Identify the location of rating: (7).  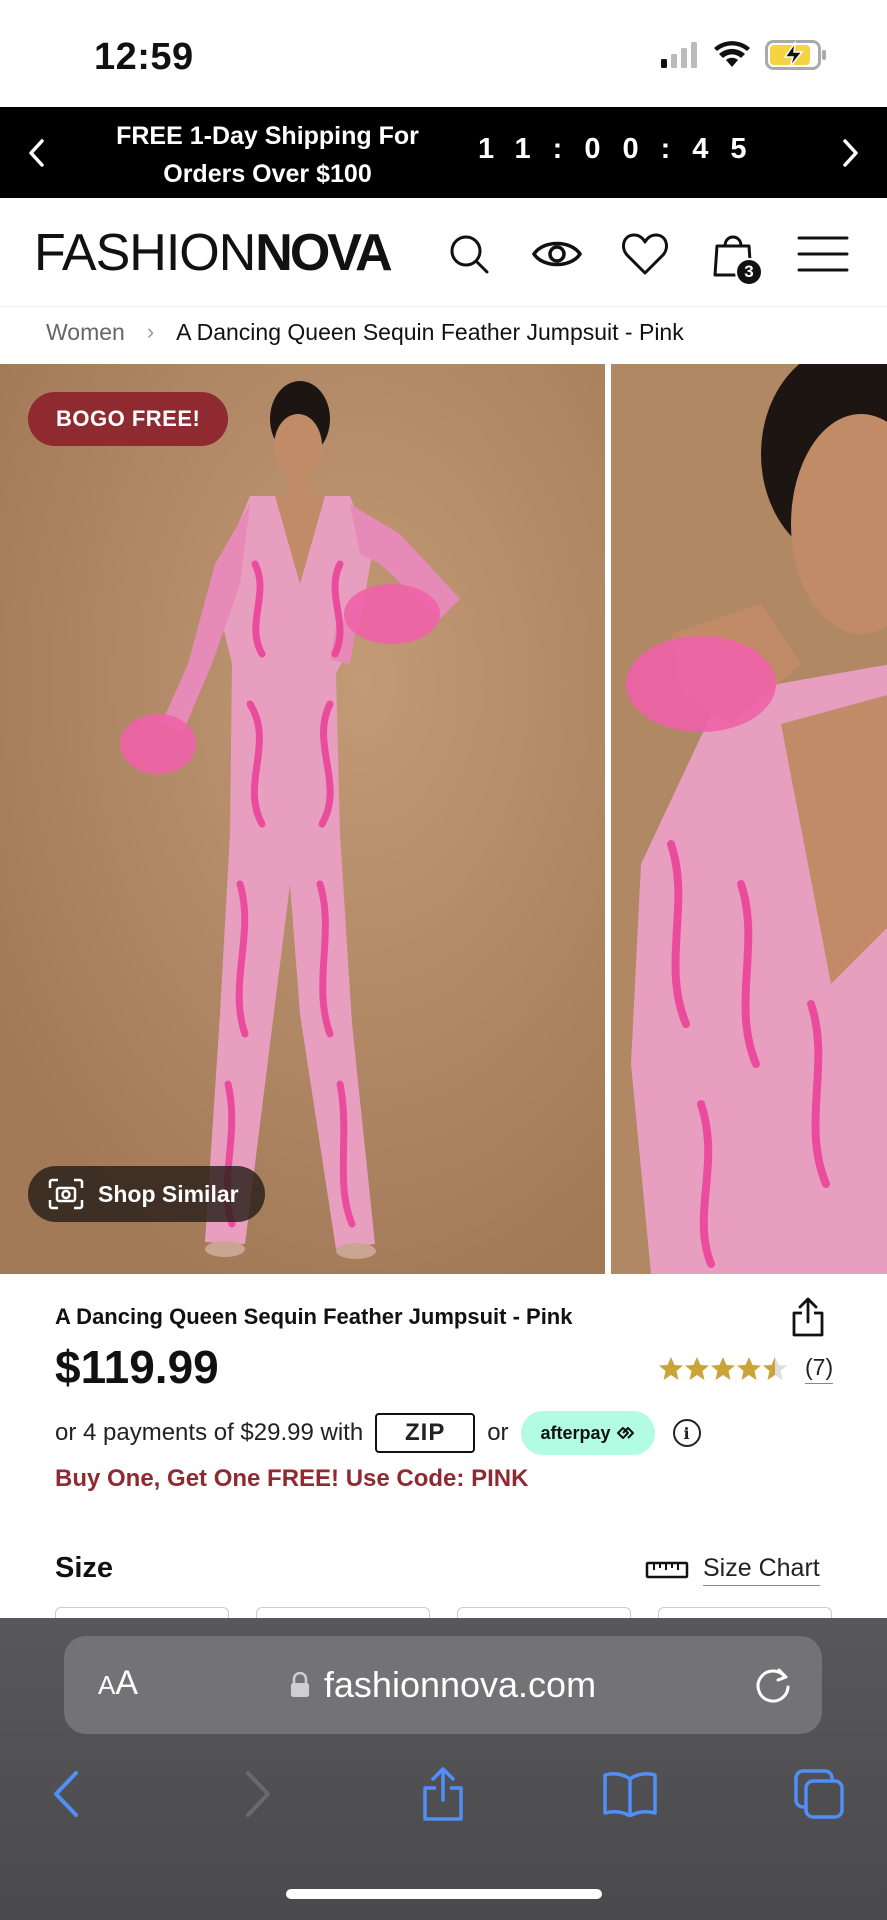
(746, 1369).